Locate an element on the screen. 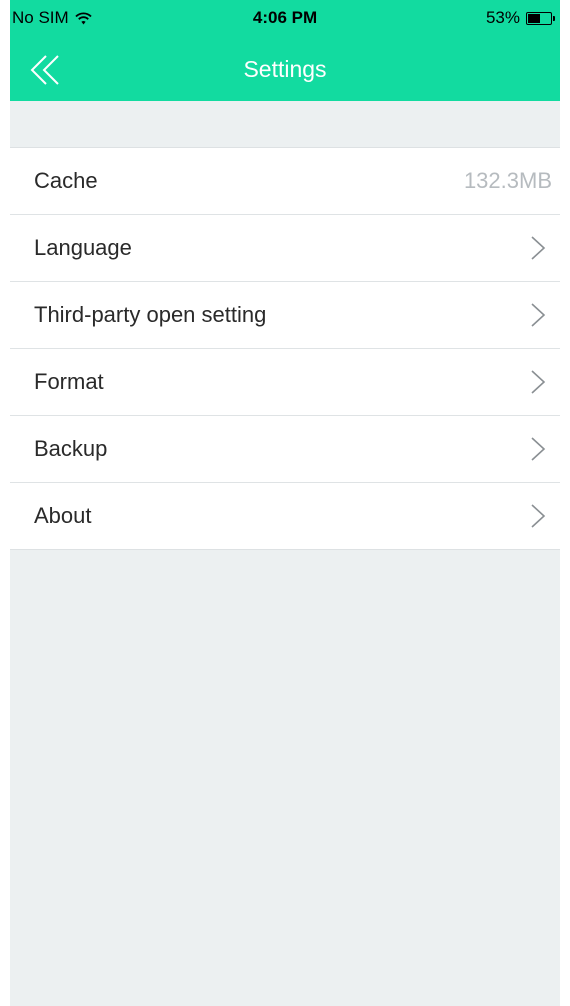 The image size is (570, 1006). header: No SIM 4:06 PM 53% Settings is located at coordinates (285, 50).